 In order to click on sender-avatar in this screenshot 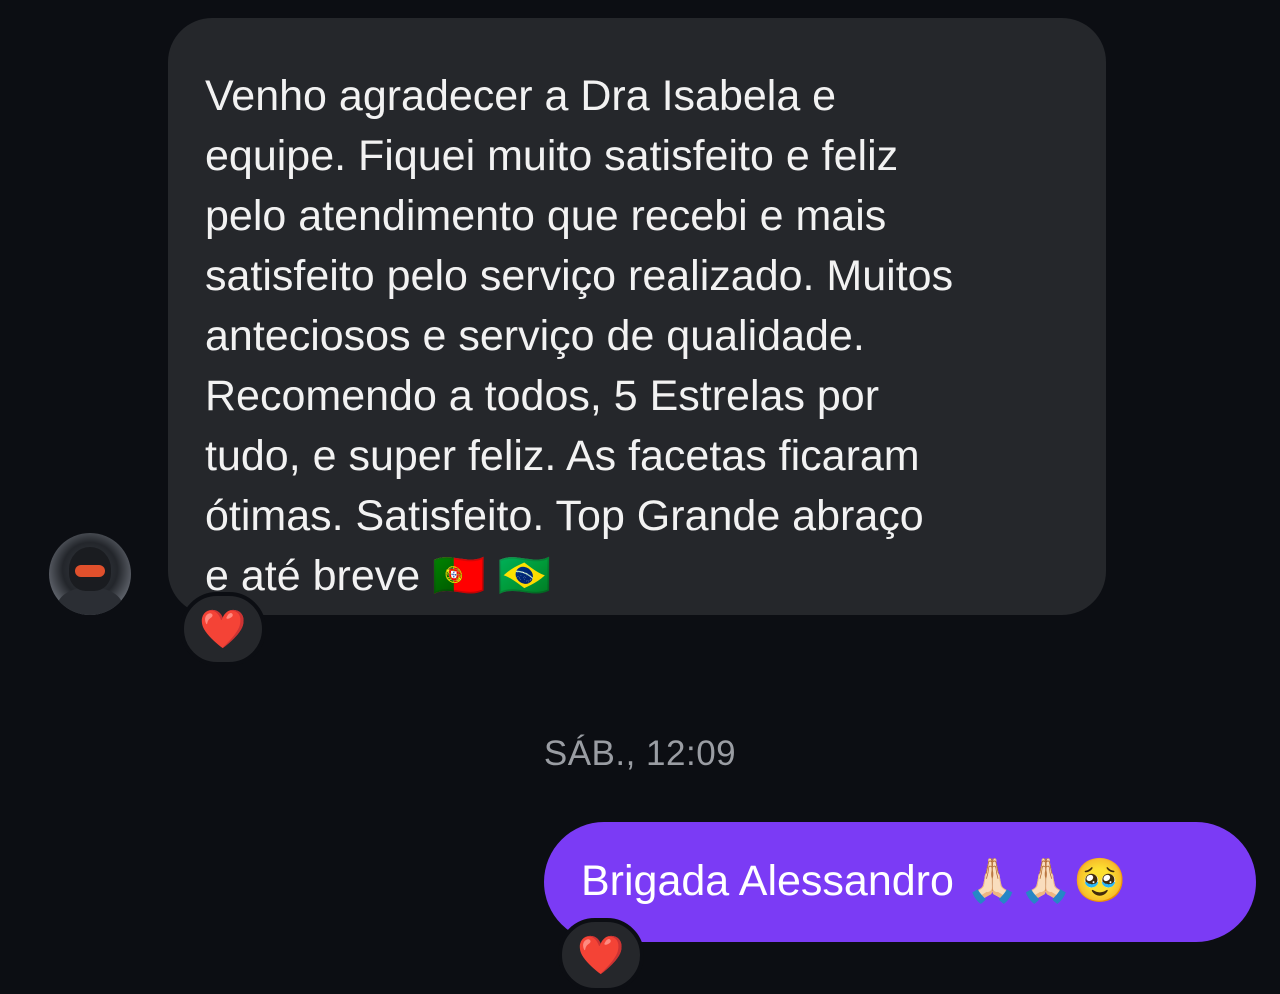, I will do `click(90, 574)`.